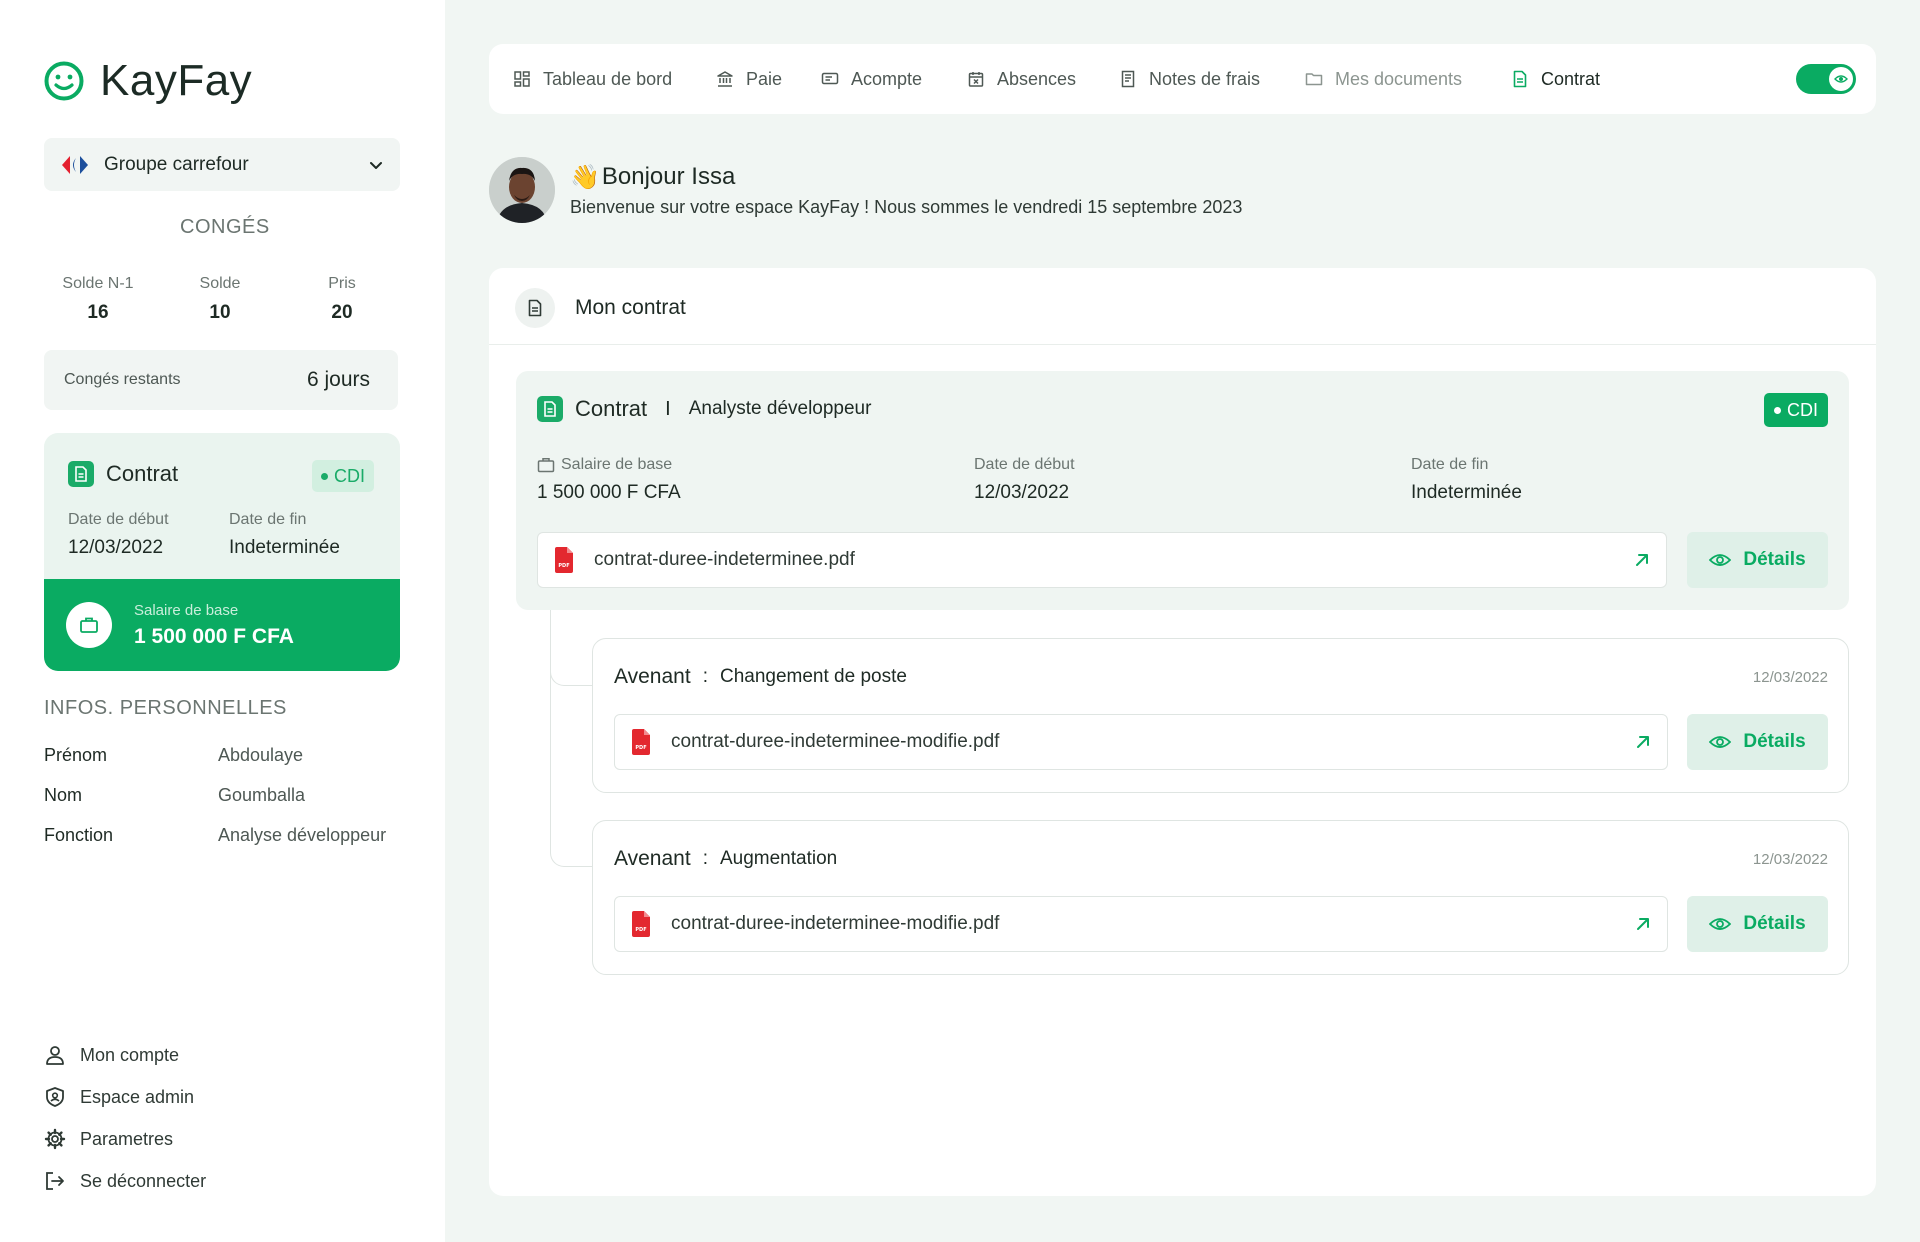 This screenshot has width=1920, height=1242. Describe the element at coordinates (522, 190) in the screenshot. I see `avatar` at that location.